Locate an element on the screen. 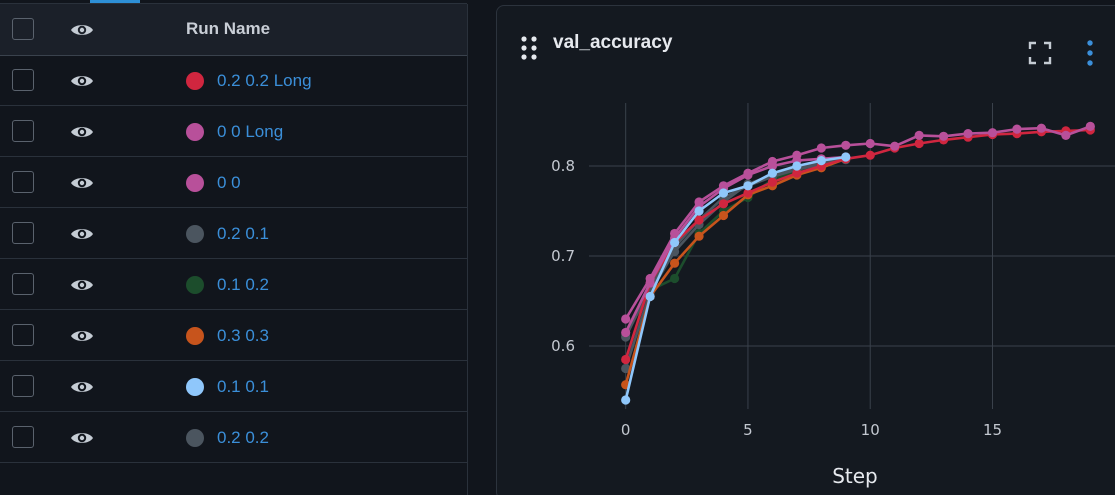  run-name-link: 0.2 0.2 Long is located at coordinates (264, 81).